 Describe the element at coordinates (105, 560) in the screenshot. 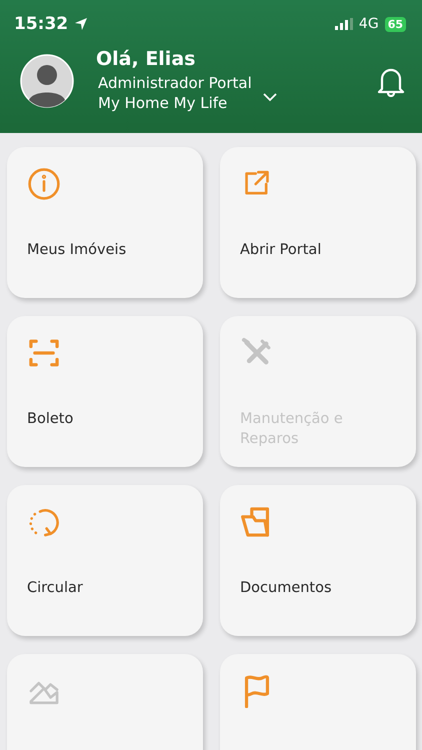

I see `menu-tile: Circular` at that location.